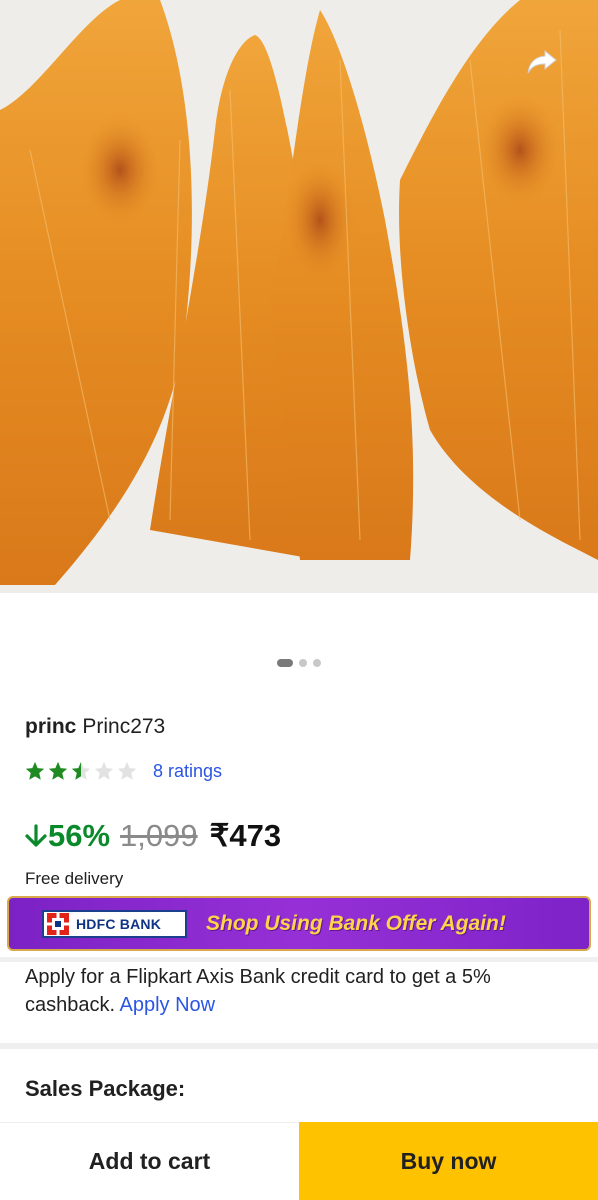 Image resolution: width=598 pixels, height=1200 pixels. I want to click on arrow-down-icon, so click(36, 835).